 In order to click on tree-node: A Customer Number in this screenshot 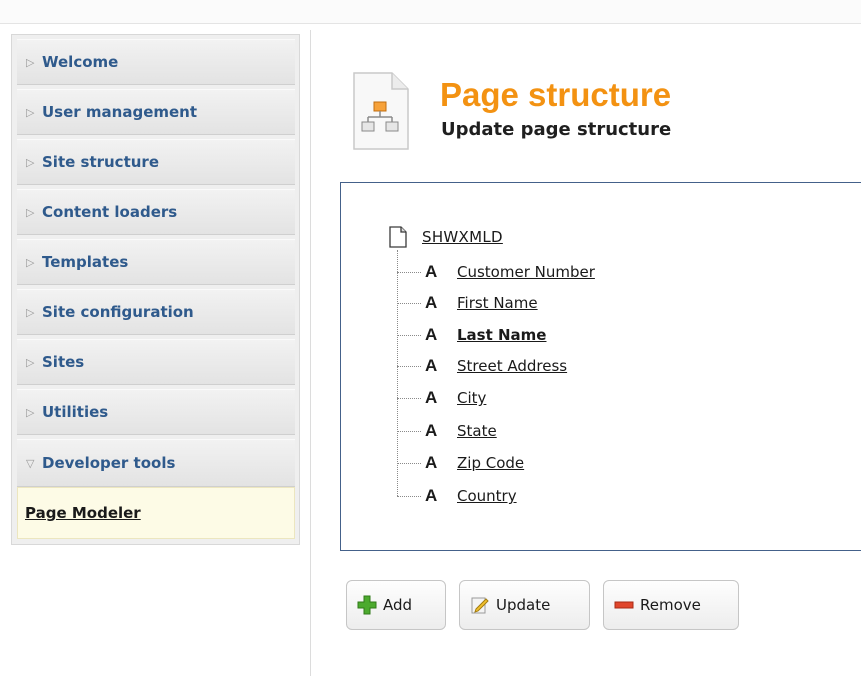, I will do `click(496, 272)`.